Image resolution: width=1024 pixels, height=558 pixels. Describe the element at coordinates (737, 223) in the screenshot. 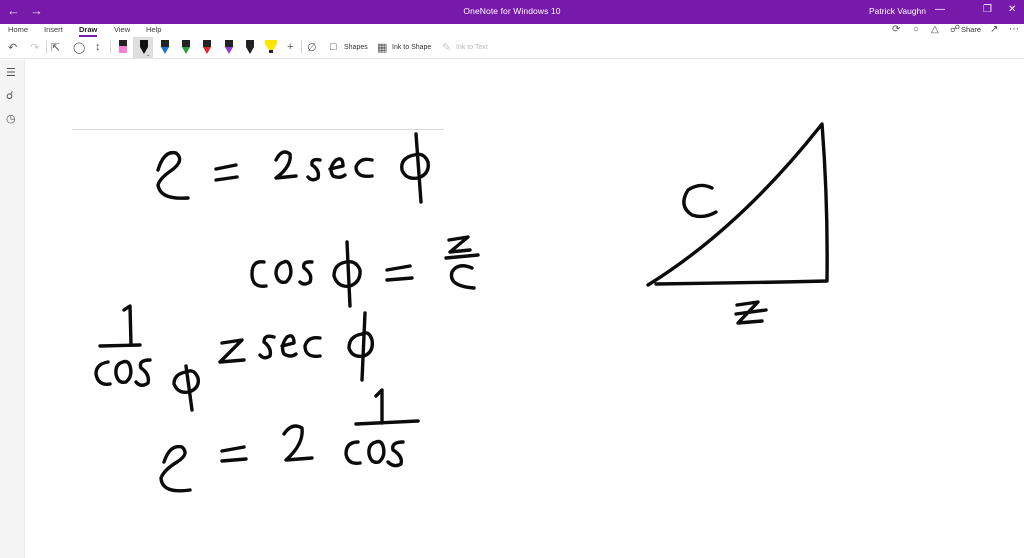

I see `ink-triangle-diagram` at that location.